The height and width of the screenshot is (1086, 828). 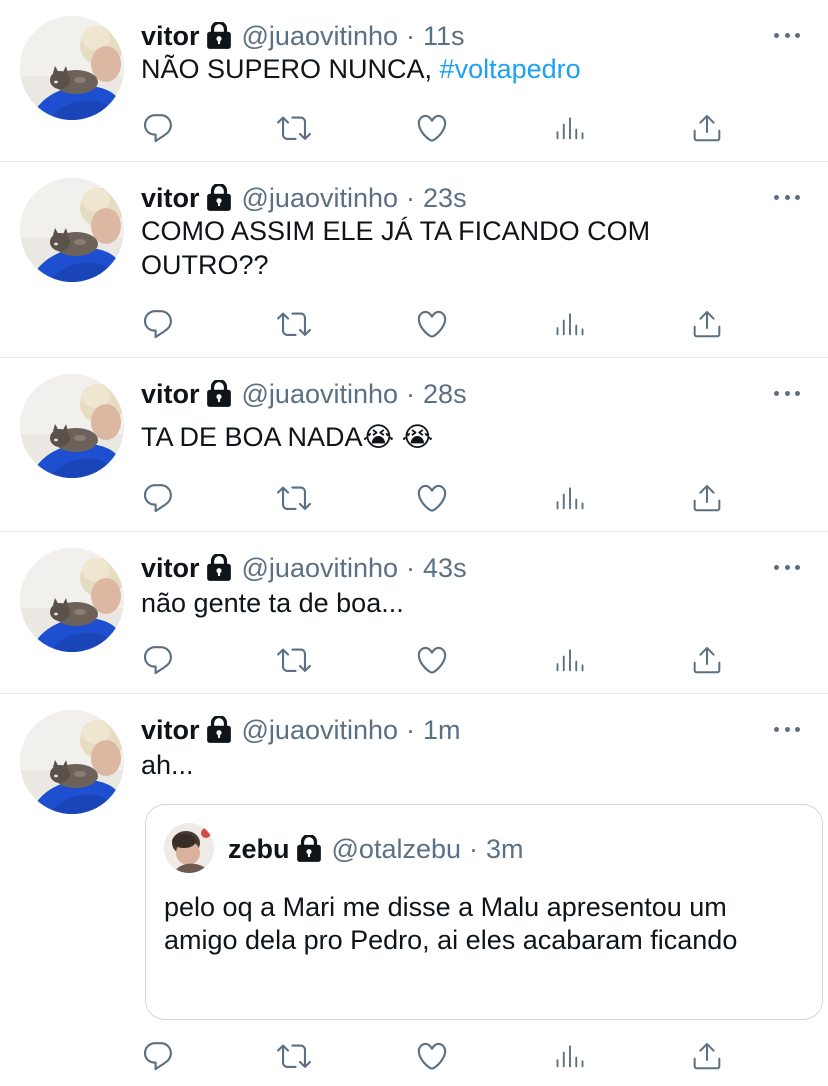 What do you see at coordinates (396, 848) in the screenshot?
I see `quoted-handle: @otalzebu` at bounding box center [396, 848].